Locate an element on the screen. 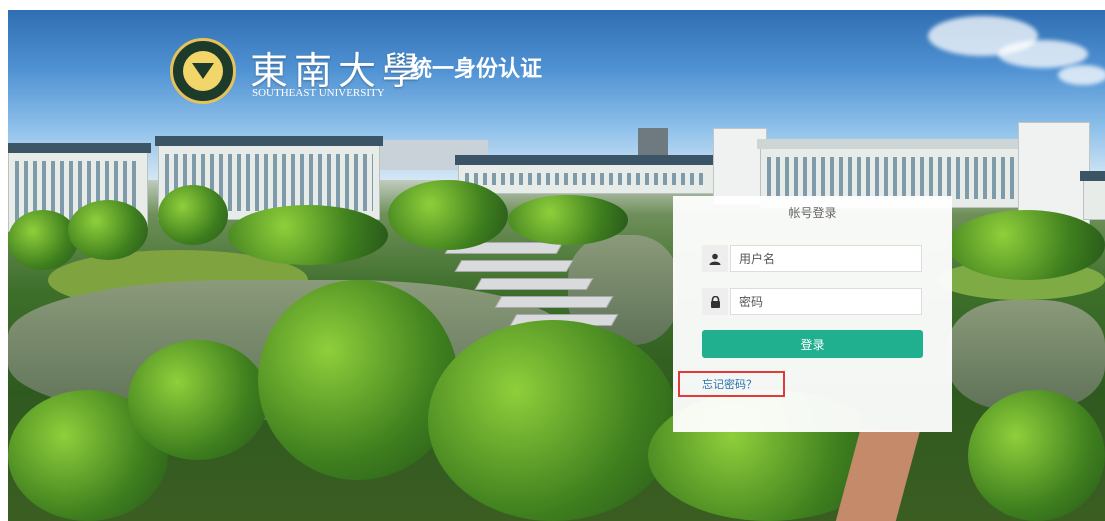 This screenshot has height=521, width=1105. password-input is located at coordinates (826, 301).